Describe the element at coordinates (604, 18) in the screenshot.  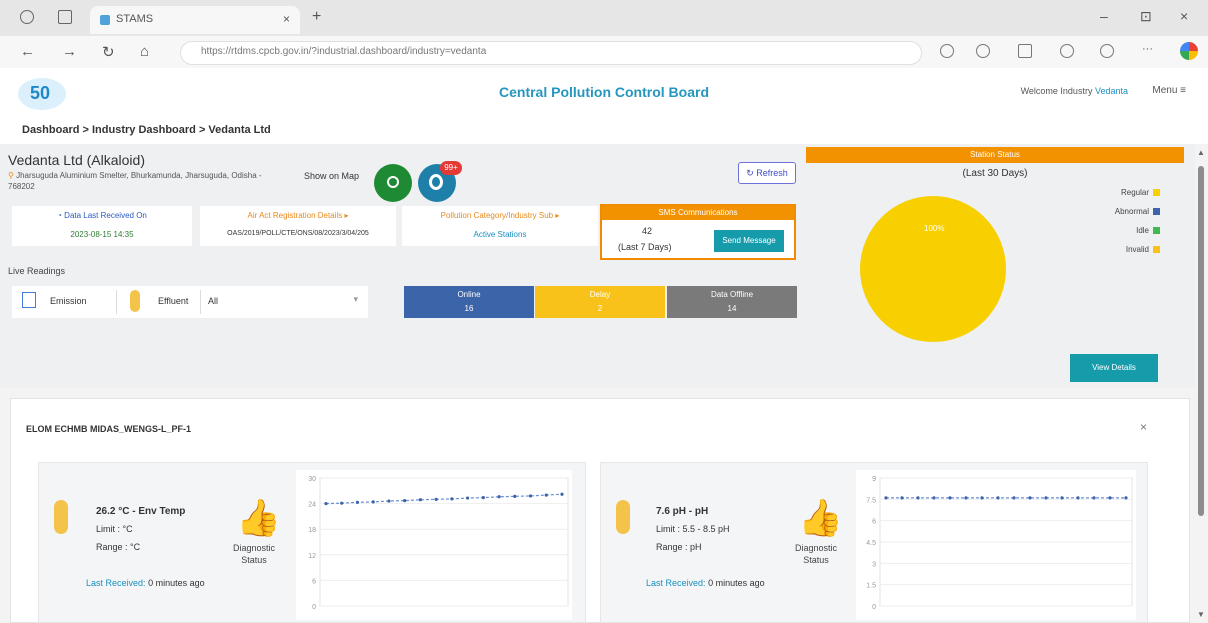
I see `browser-tab-bar: STAMS × + – ⊡ ×` at that location.